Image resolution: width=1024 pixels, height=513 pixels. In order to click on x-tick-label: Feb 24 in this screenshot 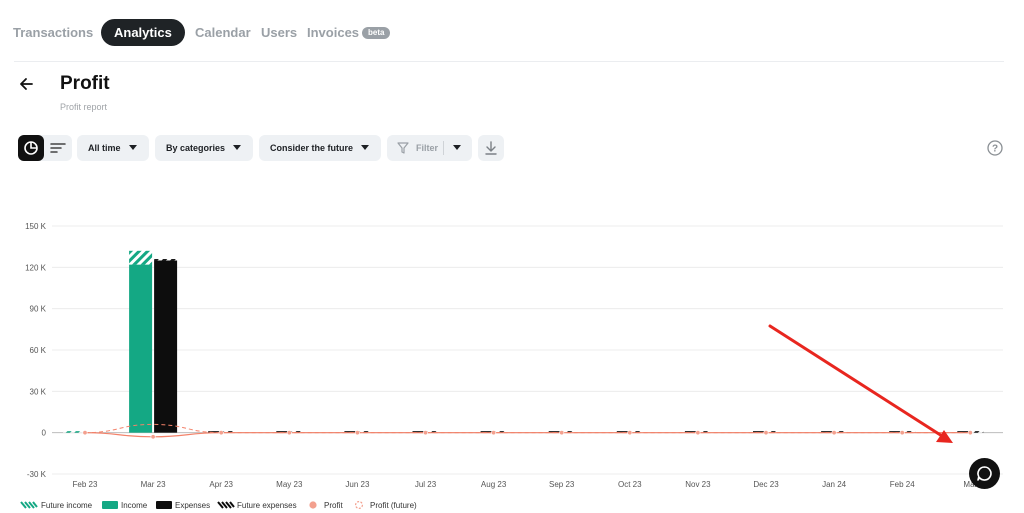, I will do `click(902, 484)`.